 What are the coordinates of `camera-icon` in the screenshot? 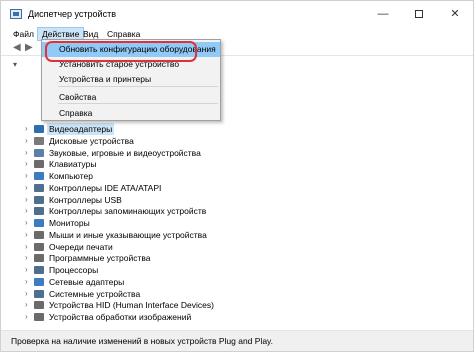 It's located at (39, 317).